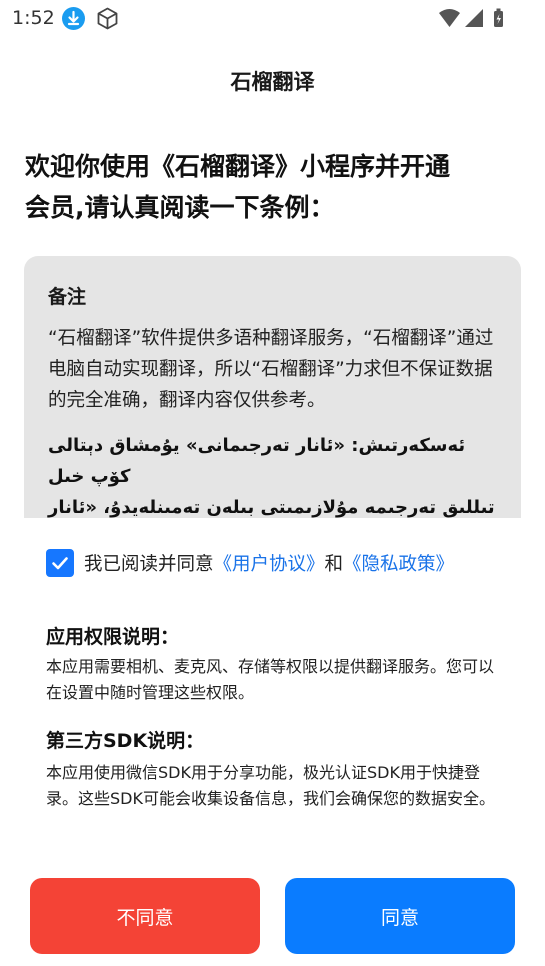 This screenshot has height=966, width=545. What do you see at coordinates (125, 741) in the screenshot?
I see `sdk-title: 第三方SDK说明：` at bounding box center [125, 741].